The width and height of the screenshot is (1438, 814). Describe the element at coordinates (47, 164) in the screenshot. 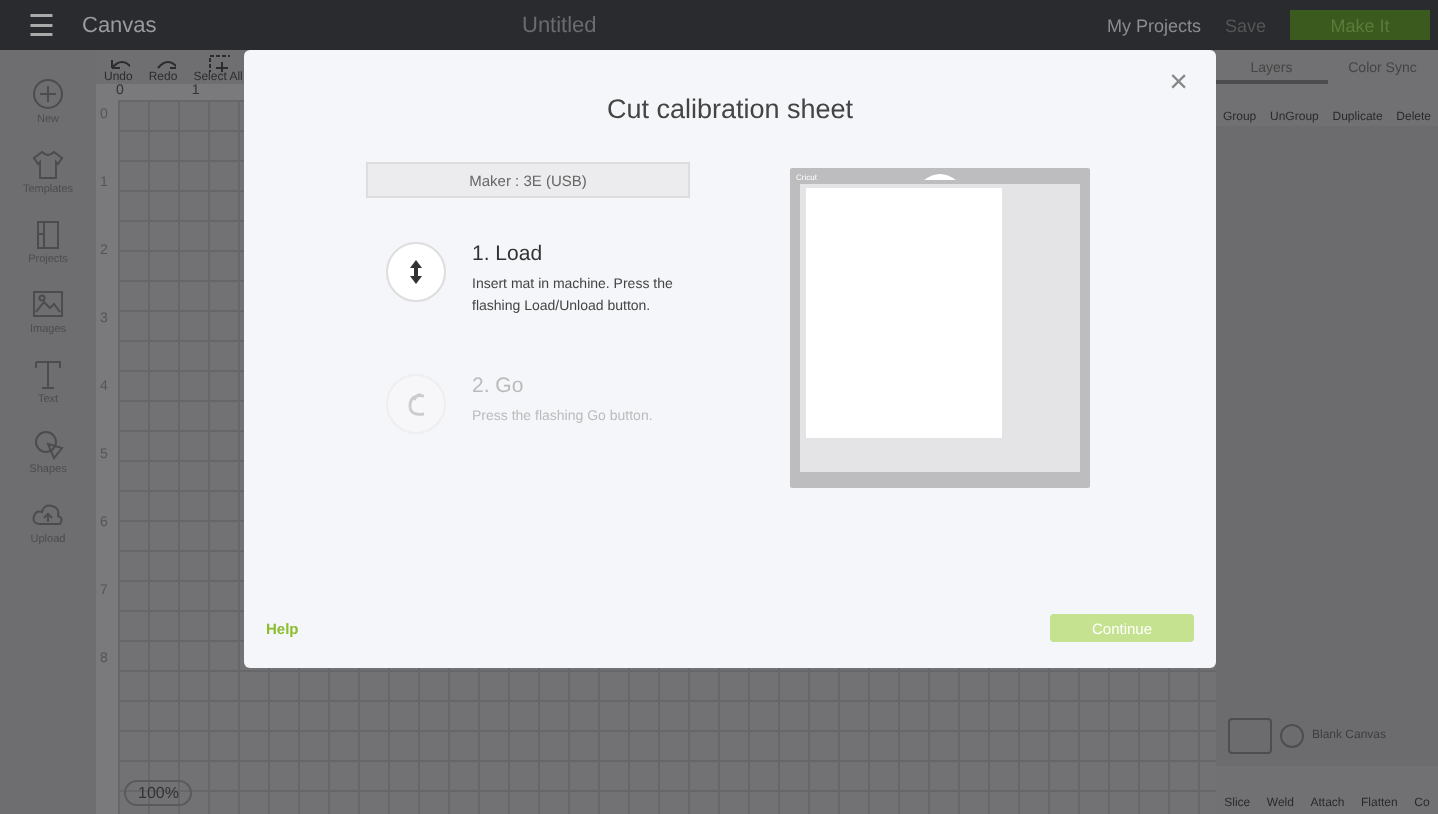

I see `shirt-icon` at that location.